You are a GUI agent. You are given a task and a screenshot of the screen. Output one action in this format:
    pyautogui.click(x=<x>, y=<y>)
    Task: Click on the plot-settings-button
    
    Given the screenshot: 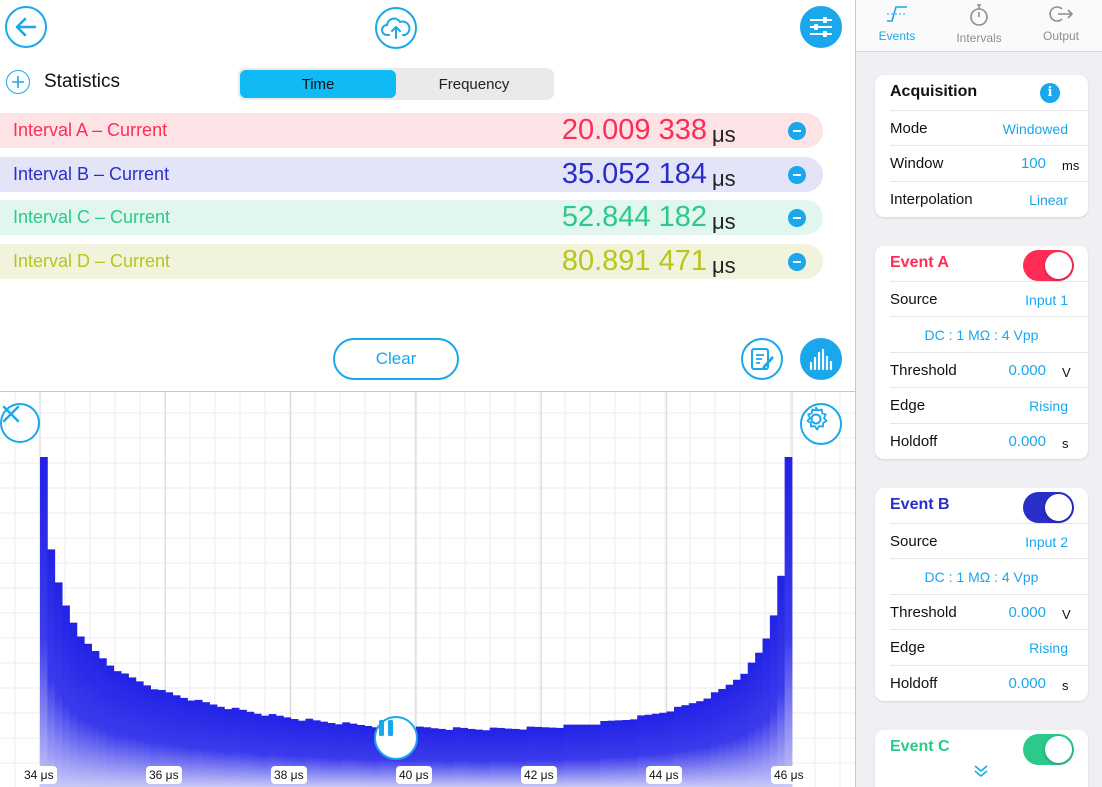 What is the action you would take?
    pyautogui.click(x=821, y=424)
    